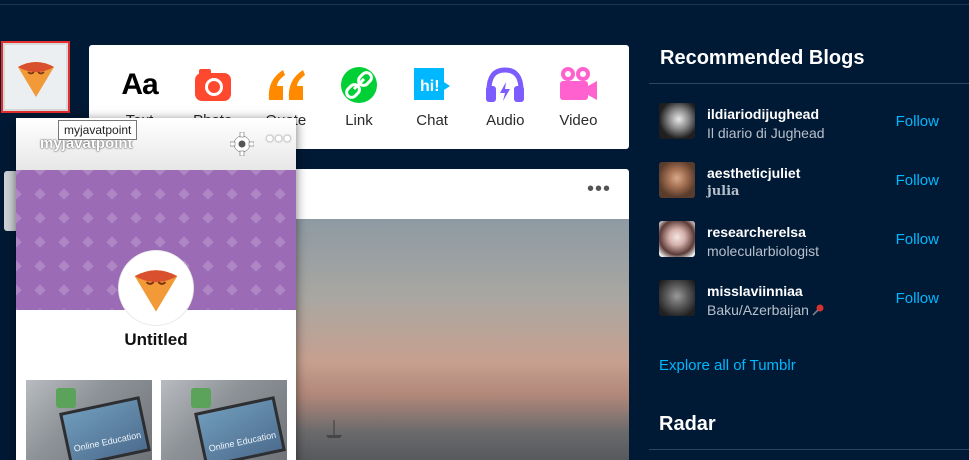  Describe the element at coordinates (432, 120) in the screenshot. I see `compose-chat-label: Chat` at that location.